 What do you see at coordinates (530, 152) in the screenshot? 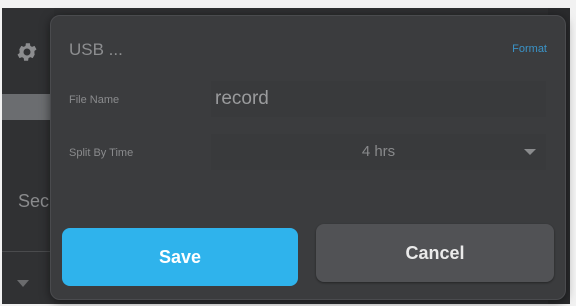
I see `caret-down-icon` at bounding box center [530, 152].